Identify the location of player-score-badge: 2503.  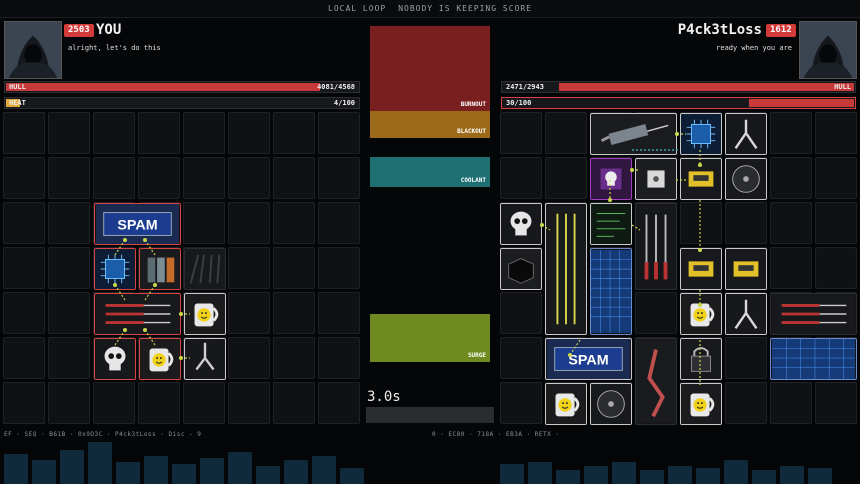
(79, 30).